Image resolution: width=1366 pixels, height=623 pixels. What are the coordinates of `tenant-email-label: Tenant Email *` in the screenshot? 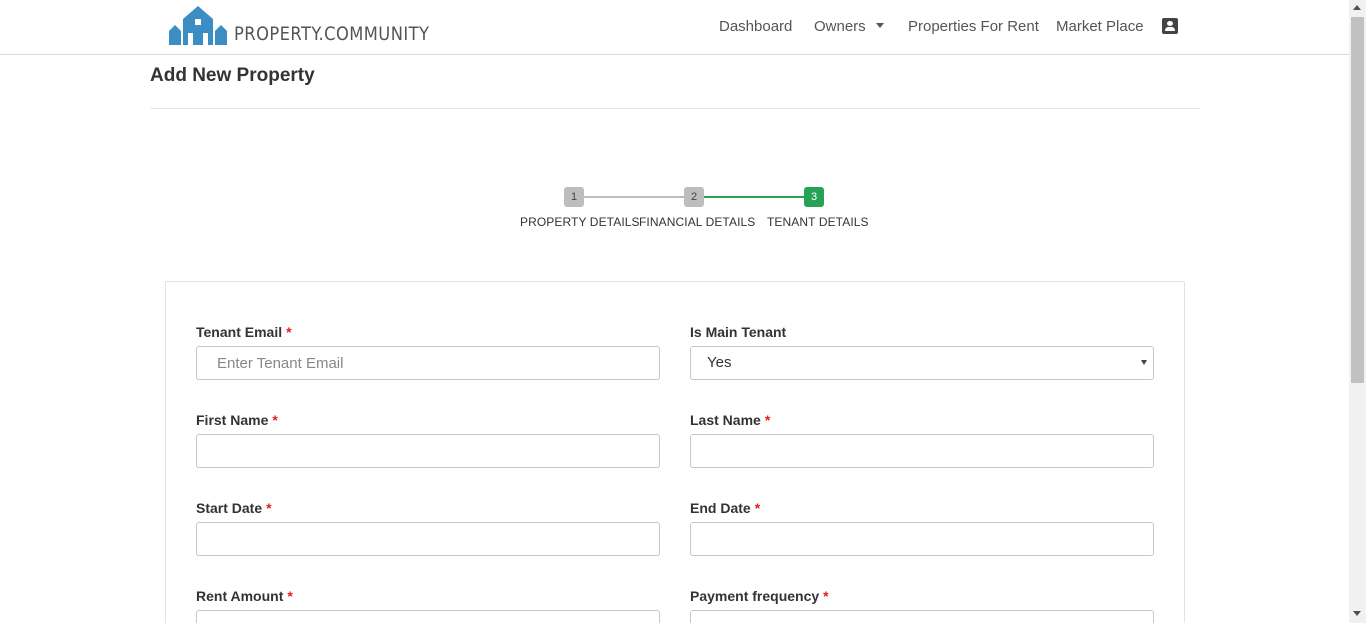 It's located at (244, 332).